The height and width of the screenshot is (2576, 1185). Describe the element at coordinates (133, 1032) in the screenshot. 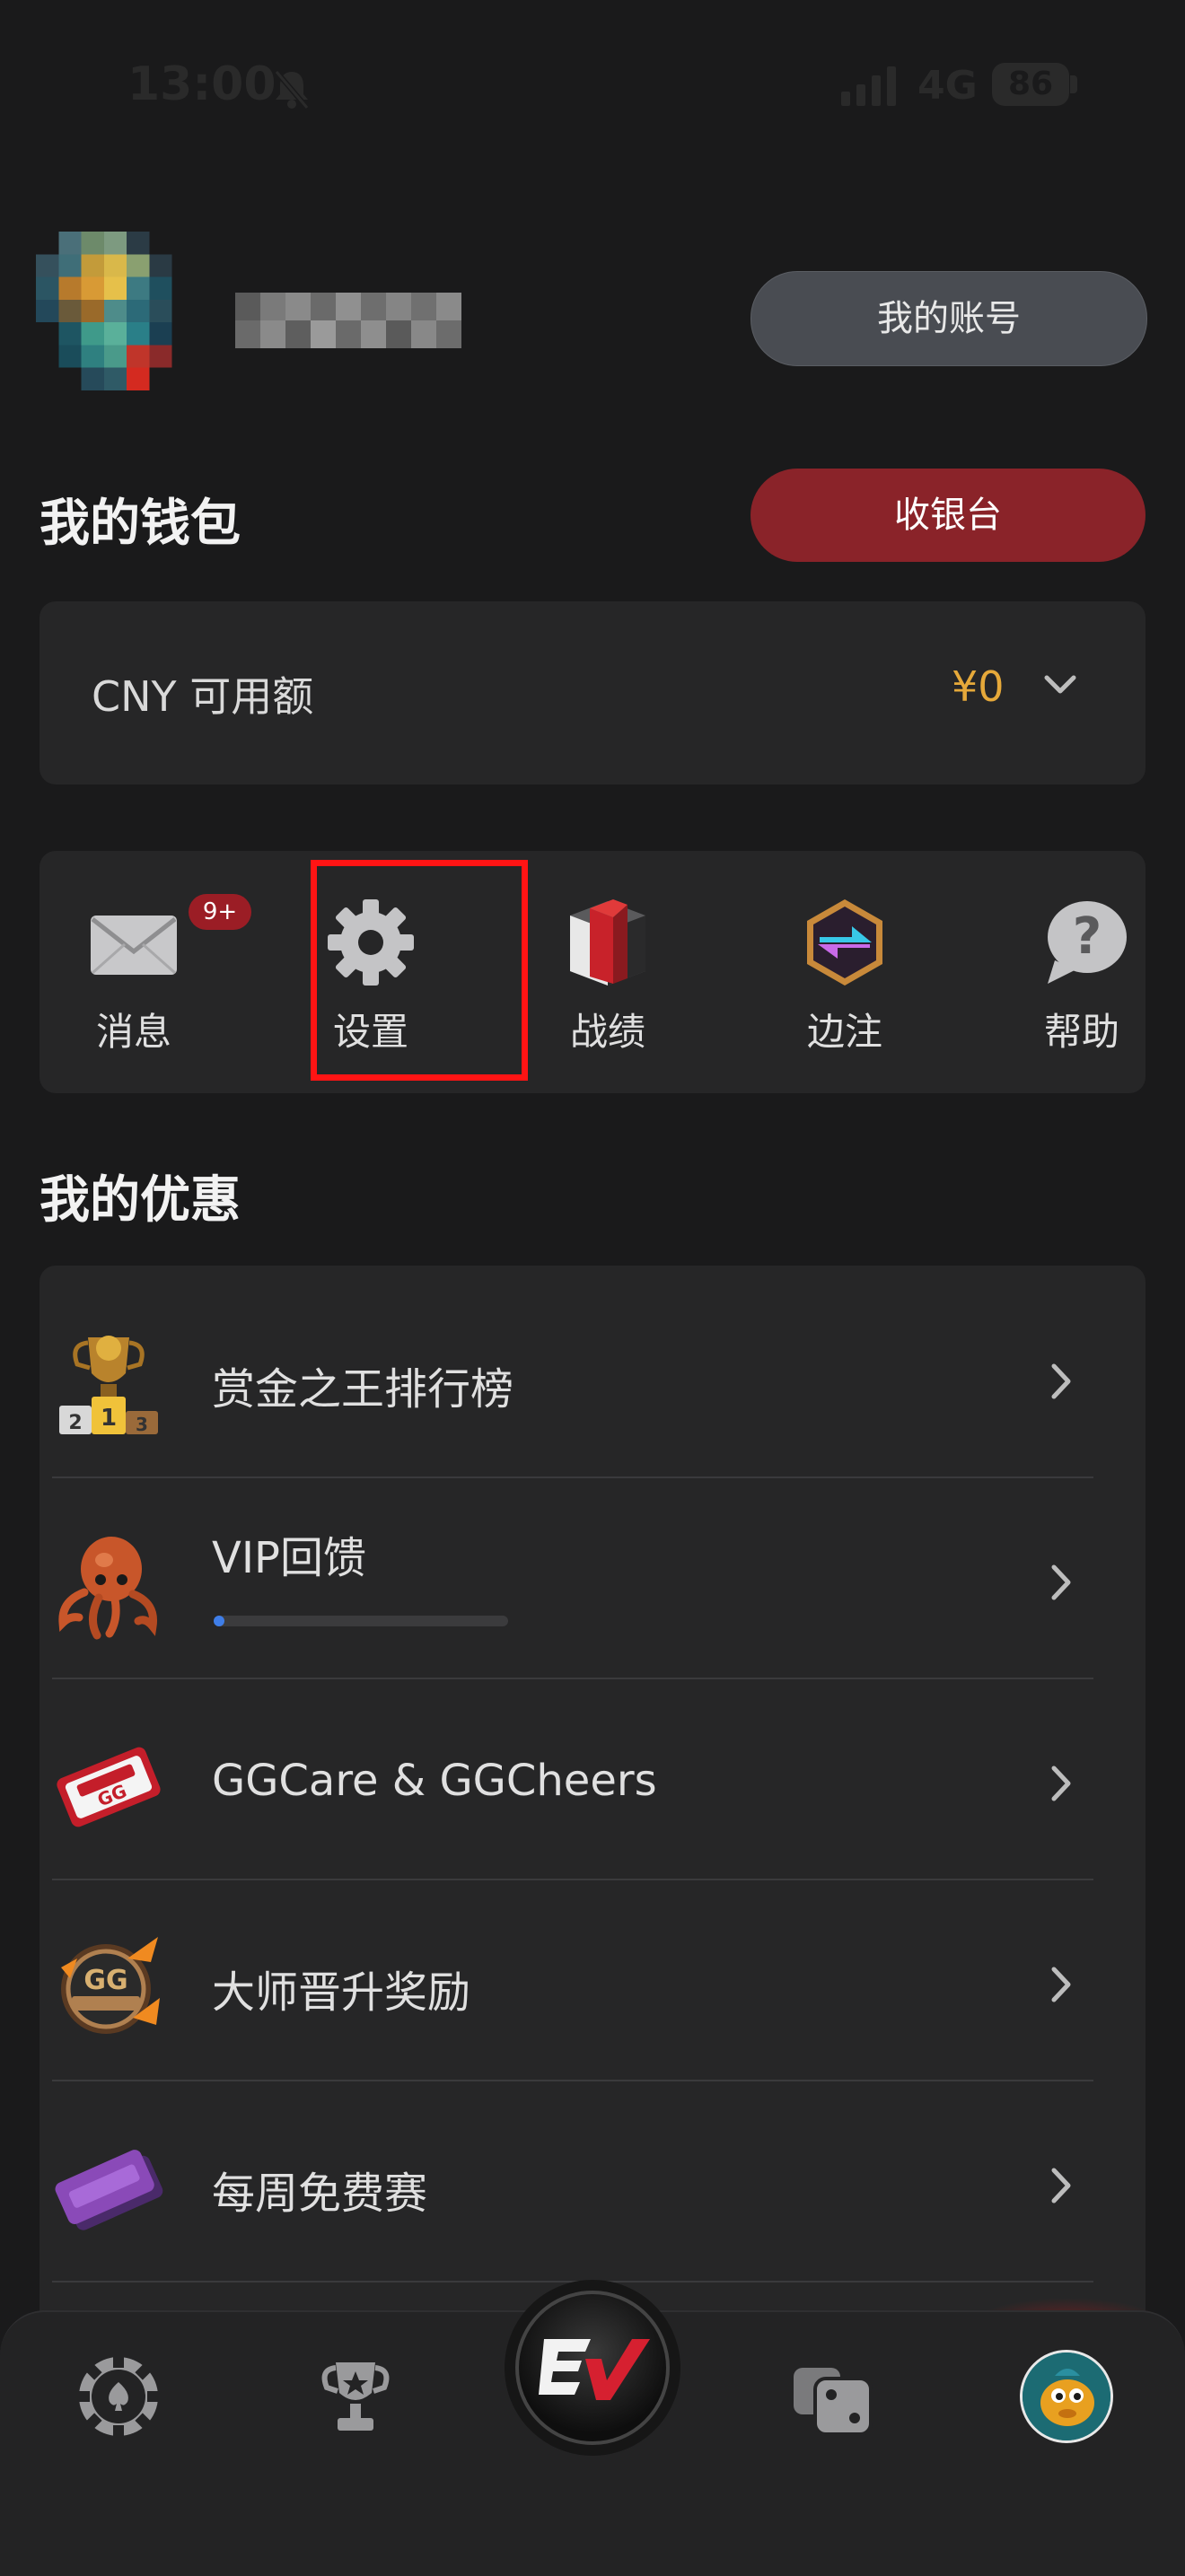

I see `quick-action-label: 消息` at that location.